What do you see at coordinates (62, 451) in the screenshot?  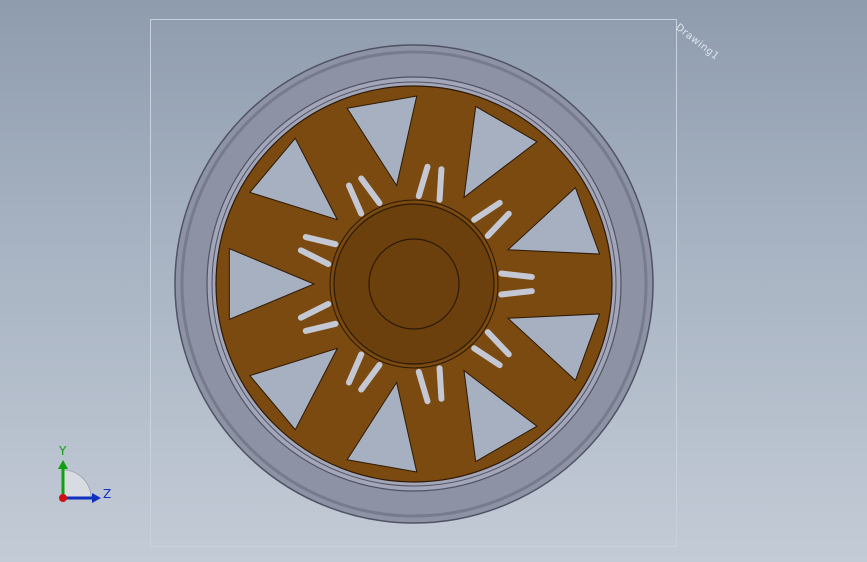 I see `axis-y-label: Y` at bounding box center [62, 451].